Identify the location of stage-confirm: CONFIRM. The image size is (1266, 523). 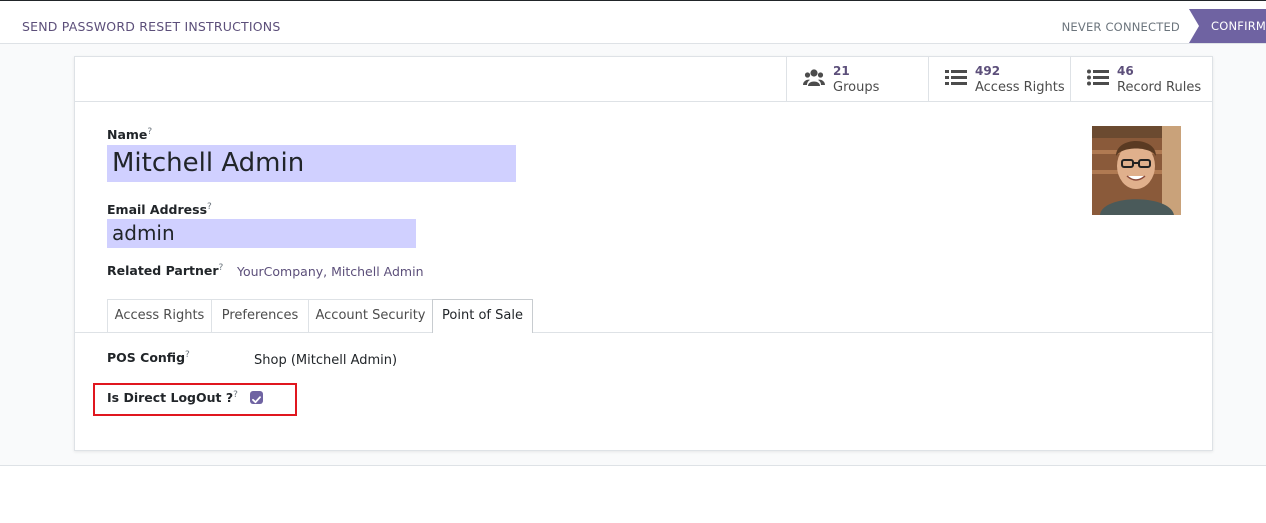
(1227, 26).